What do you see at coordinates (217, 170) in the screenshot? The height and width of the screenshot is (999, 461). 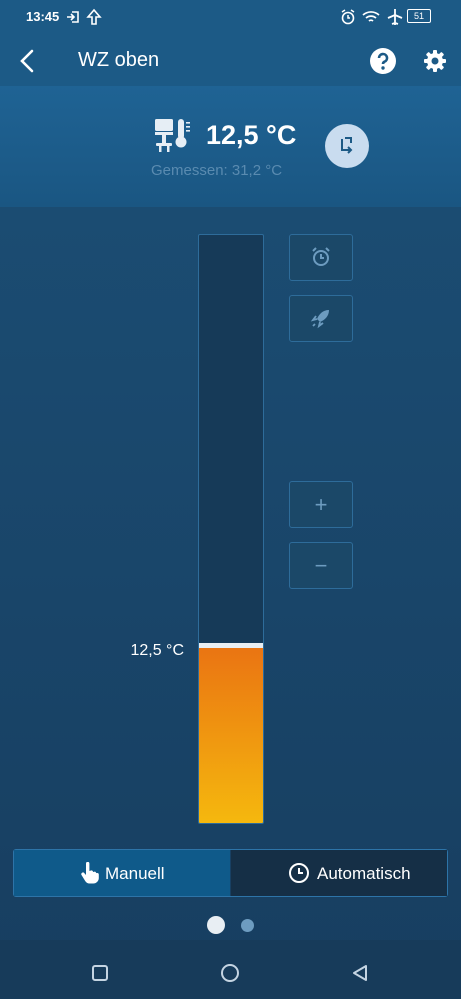 I see `measured-temperature: Gemessen: 31,2 °C` at bounding box center [217, 170].